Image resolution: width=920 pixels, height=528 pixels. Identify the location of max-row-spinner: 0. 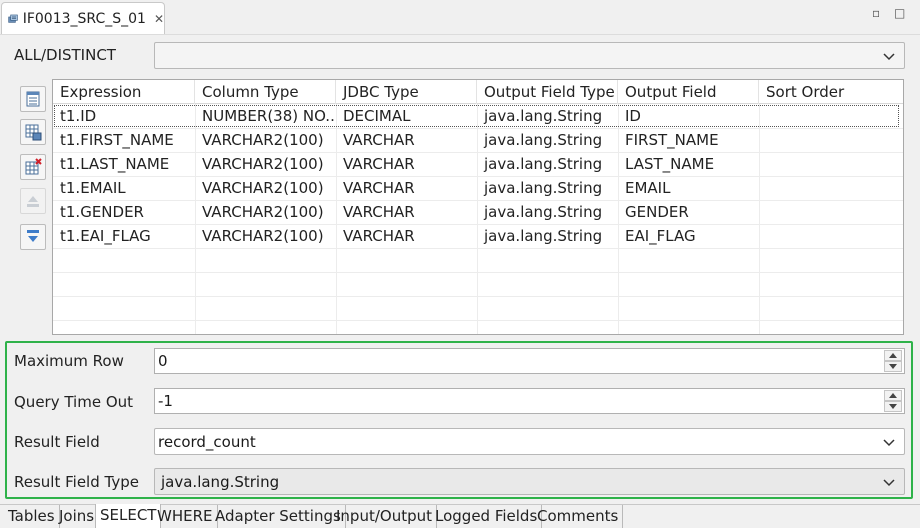
(529, 361).